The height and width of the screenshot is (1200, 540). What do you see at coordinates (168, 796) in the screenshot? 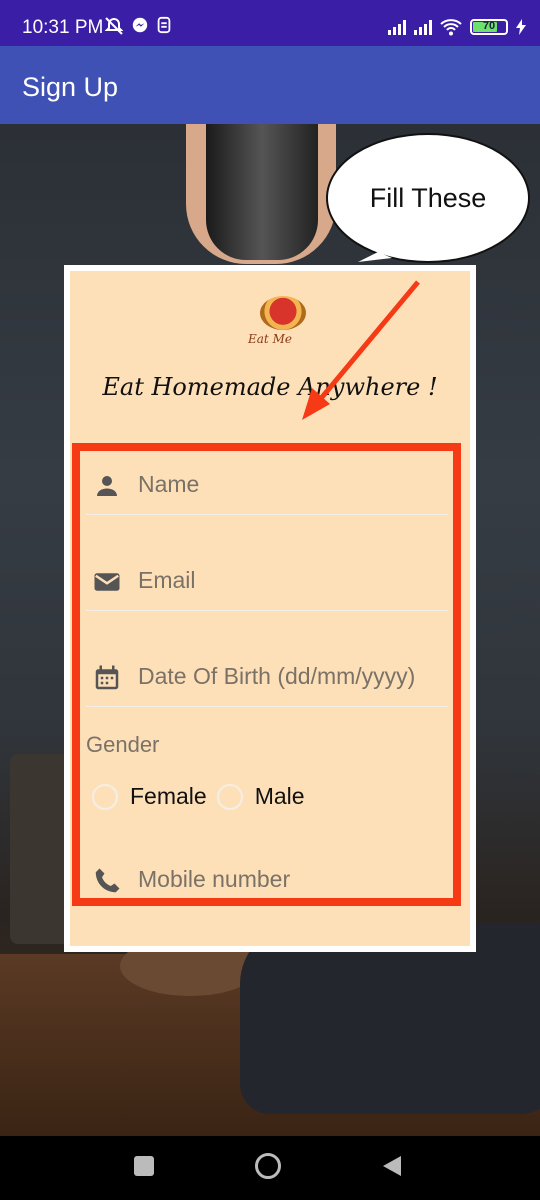
I see `female-label: Female` at bounding box center [168, 796].